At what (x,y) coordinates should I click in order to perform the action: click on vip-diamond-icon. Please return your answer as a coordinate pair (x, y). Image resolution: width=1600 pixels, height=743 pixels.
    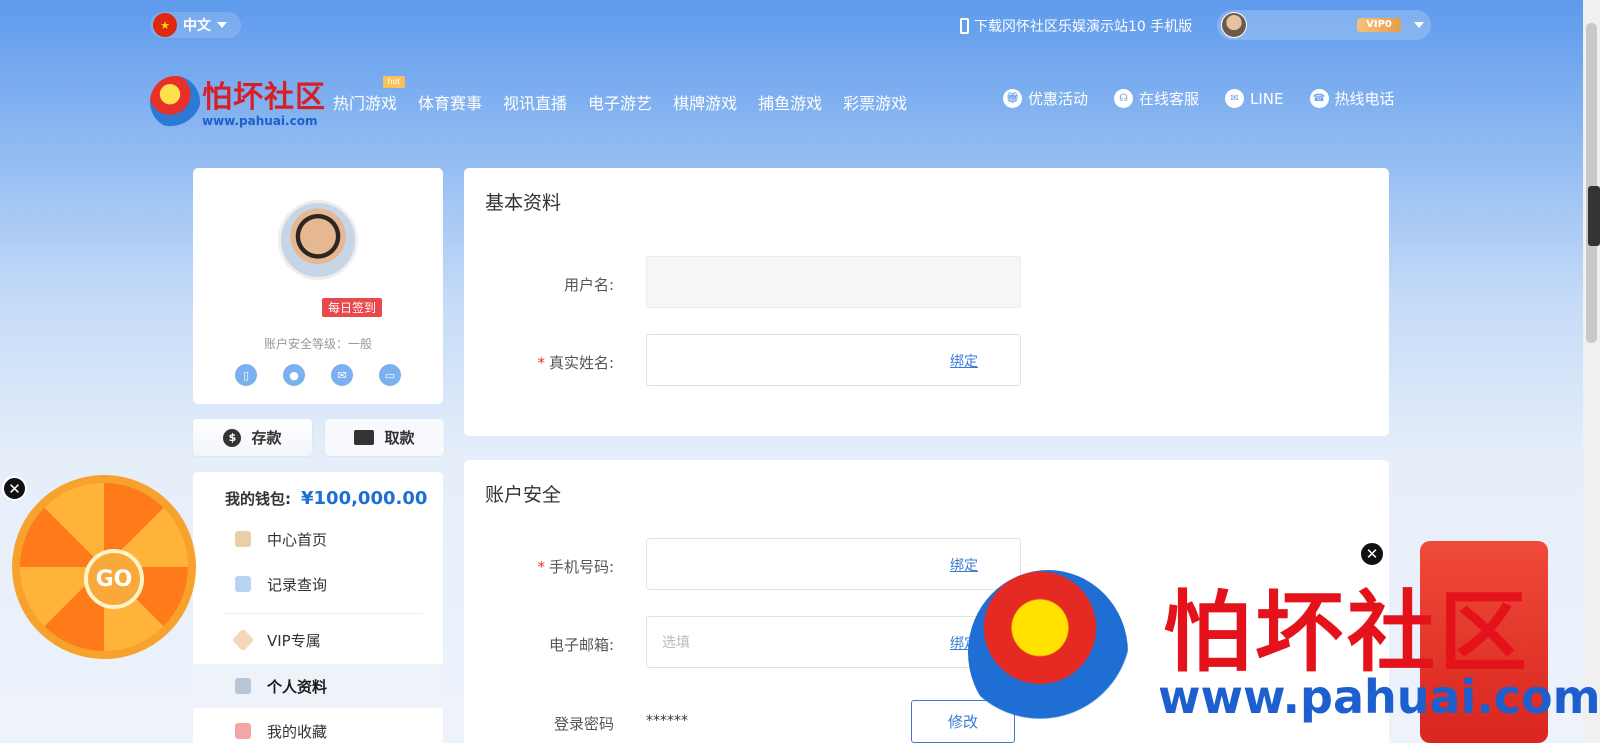
    Looking at the image, I should click on (243, 640).